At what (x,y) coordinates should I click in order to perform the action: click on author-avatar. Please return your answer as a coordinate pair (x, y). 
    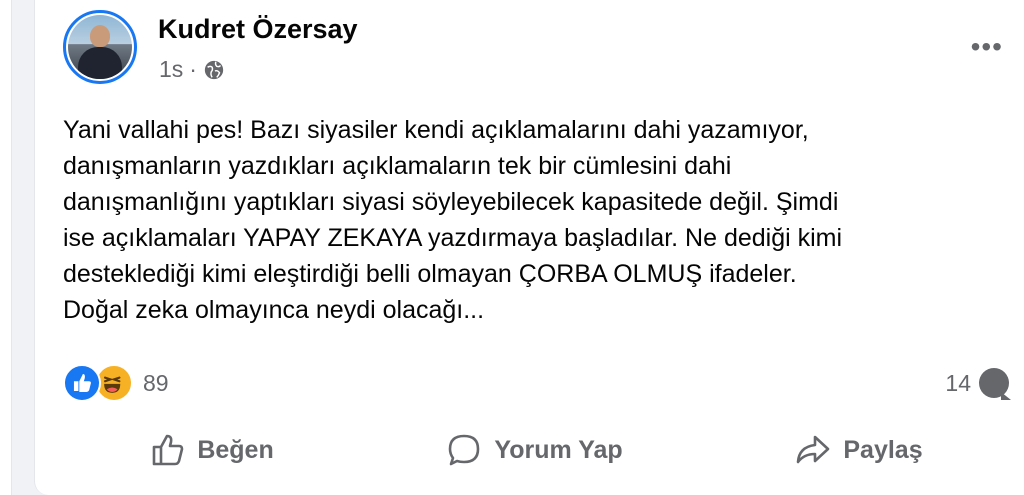
    Looking at the image, I should click on (100, 47).